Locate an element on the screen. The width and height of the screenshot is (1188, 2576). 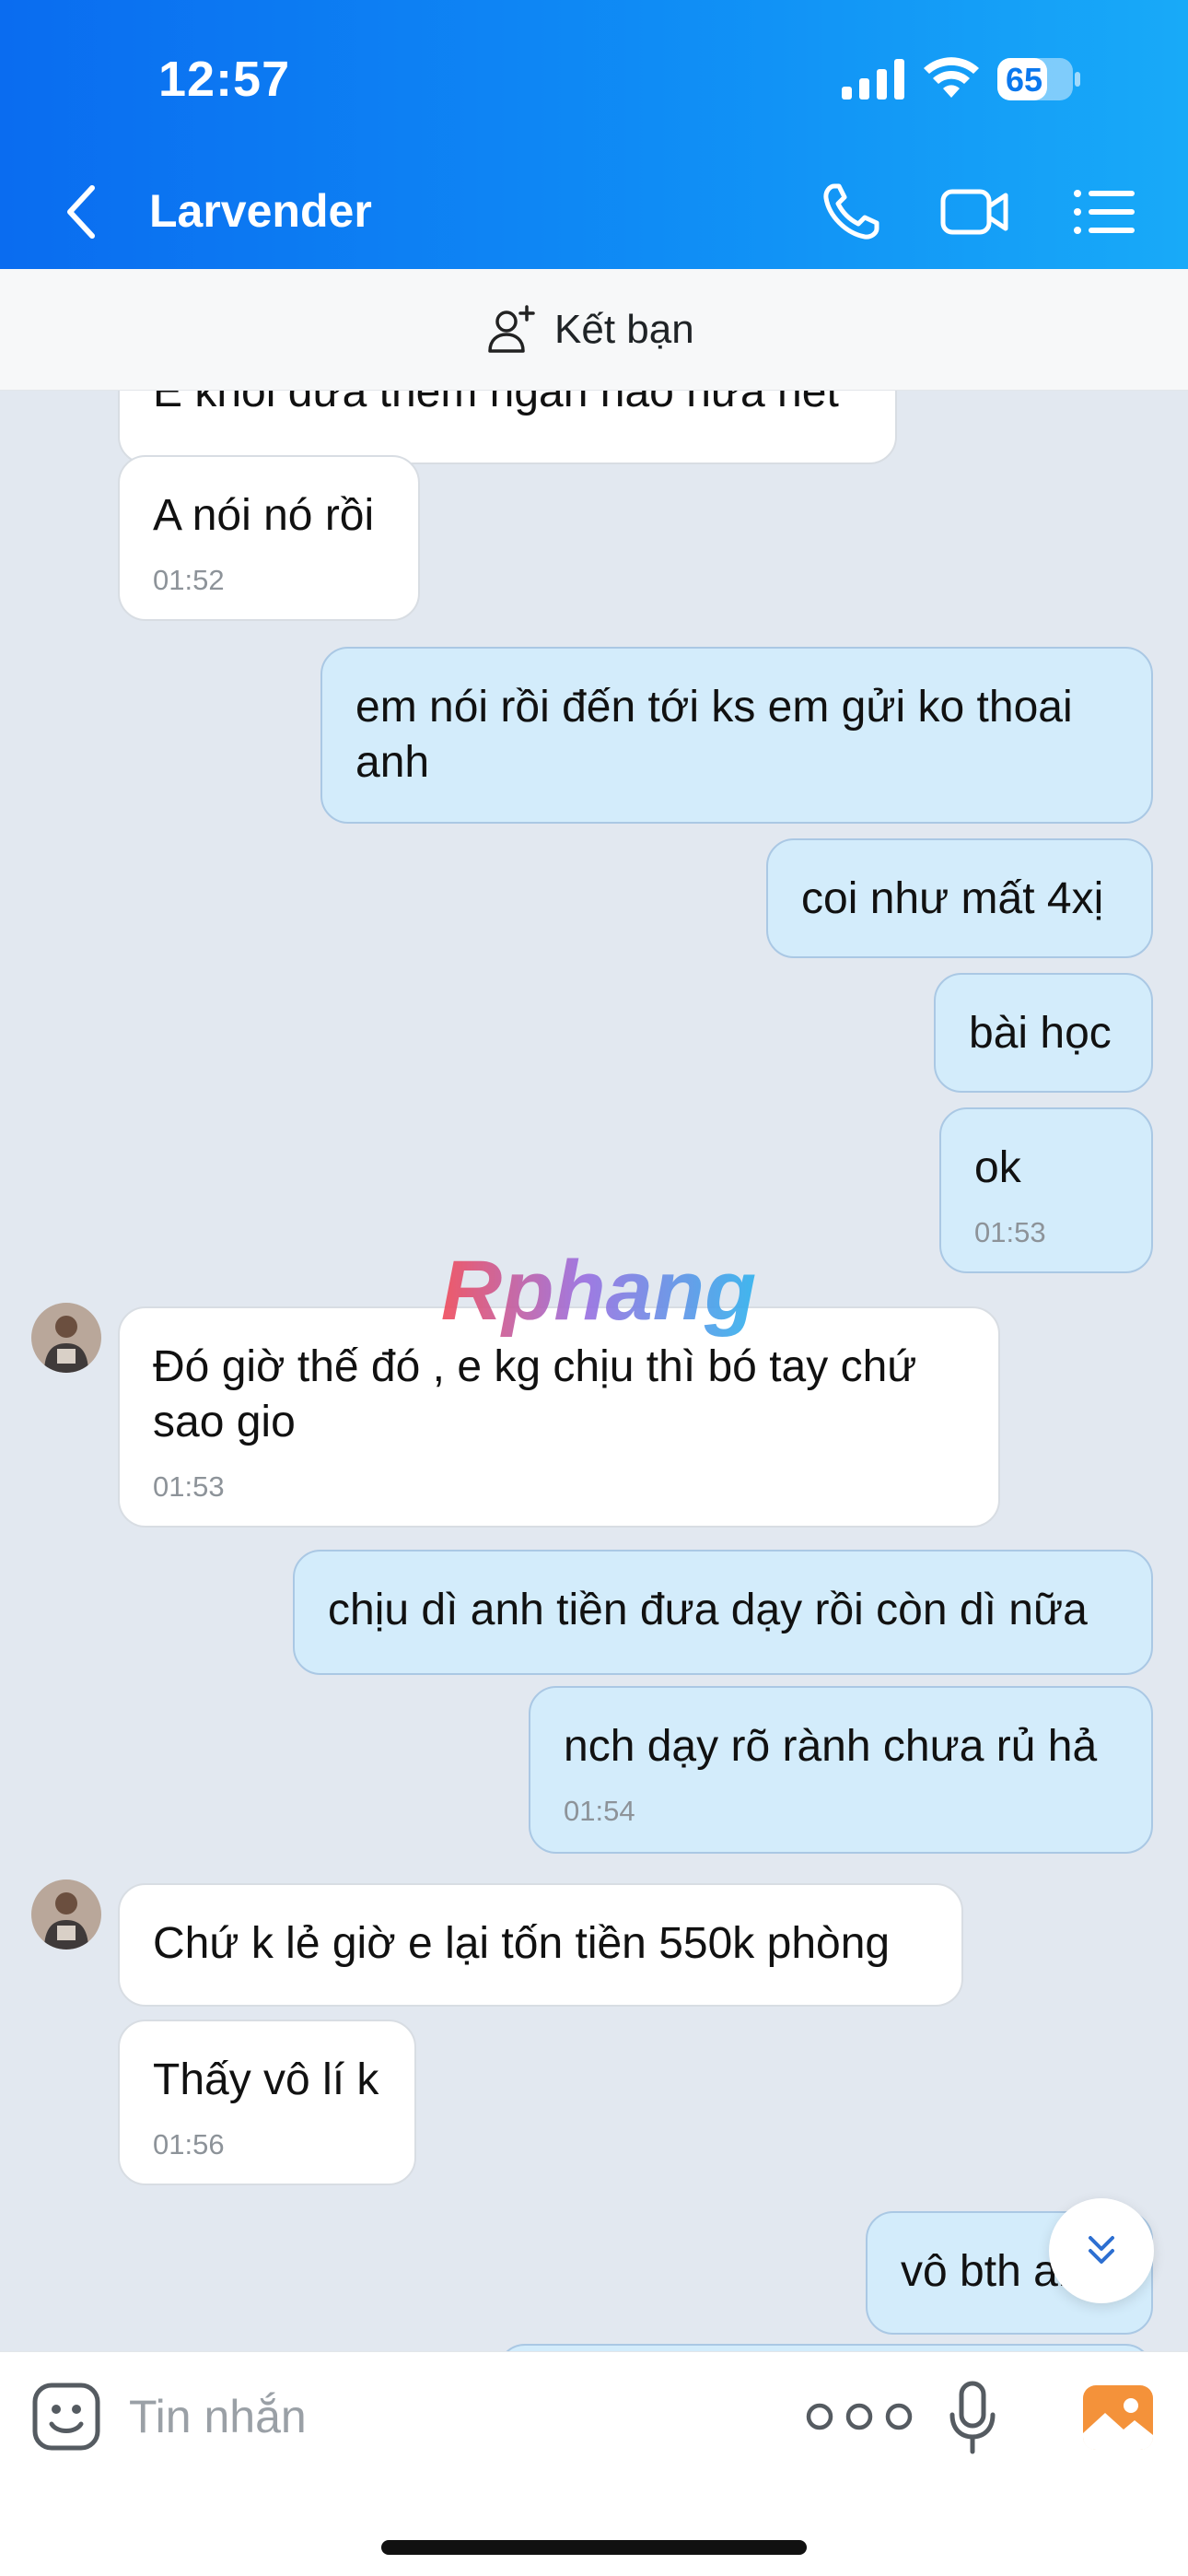
video-call-icon is located at coordinates (974, 212).